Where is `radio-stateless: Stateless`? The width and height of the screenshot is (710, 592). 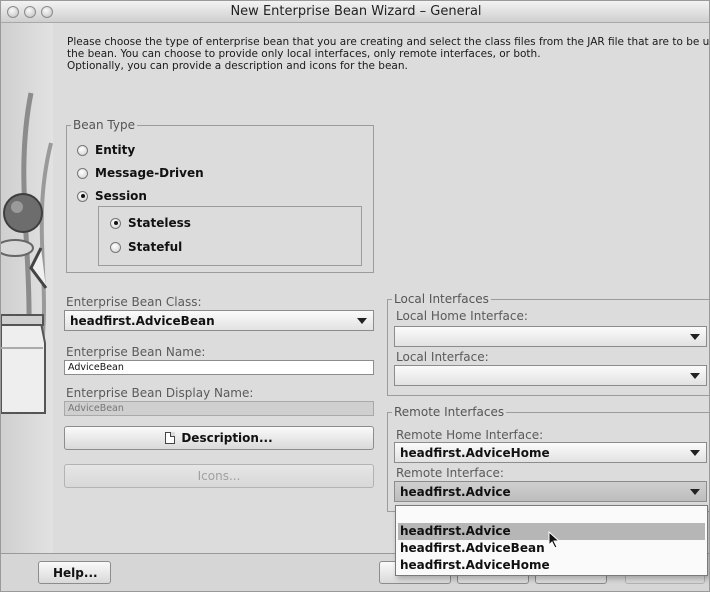
radio-stateless: Stateless is located at coordinates (150, 223).